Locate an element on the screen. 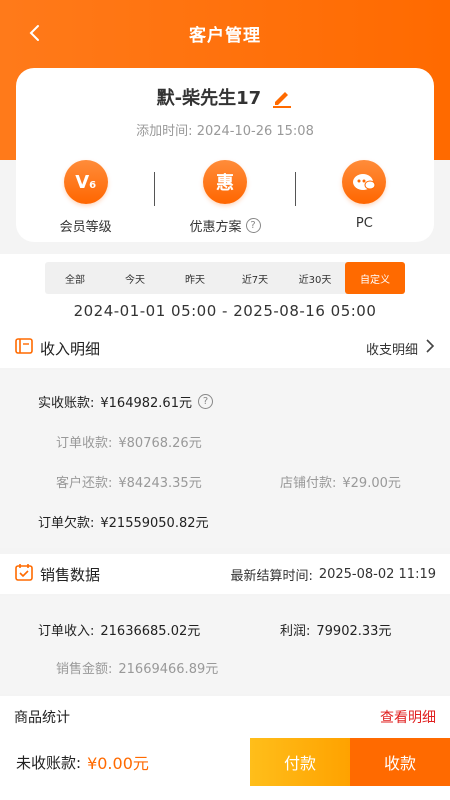  member-level: V6 会员等级 is located at coordinates (85, 197).